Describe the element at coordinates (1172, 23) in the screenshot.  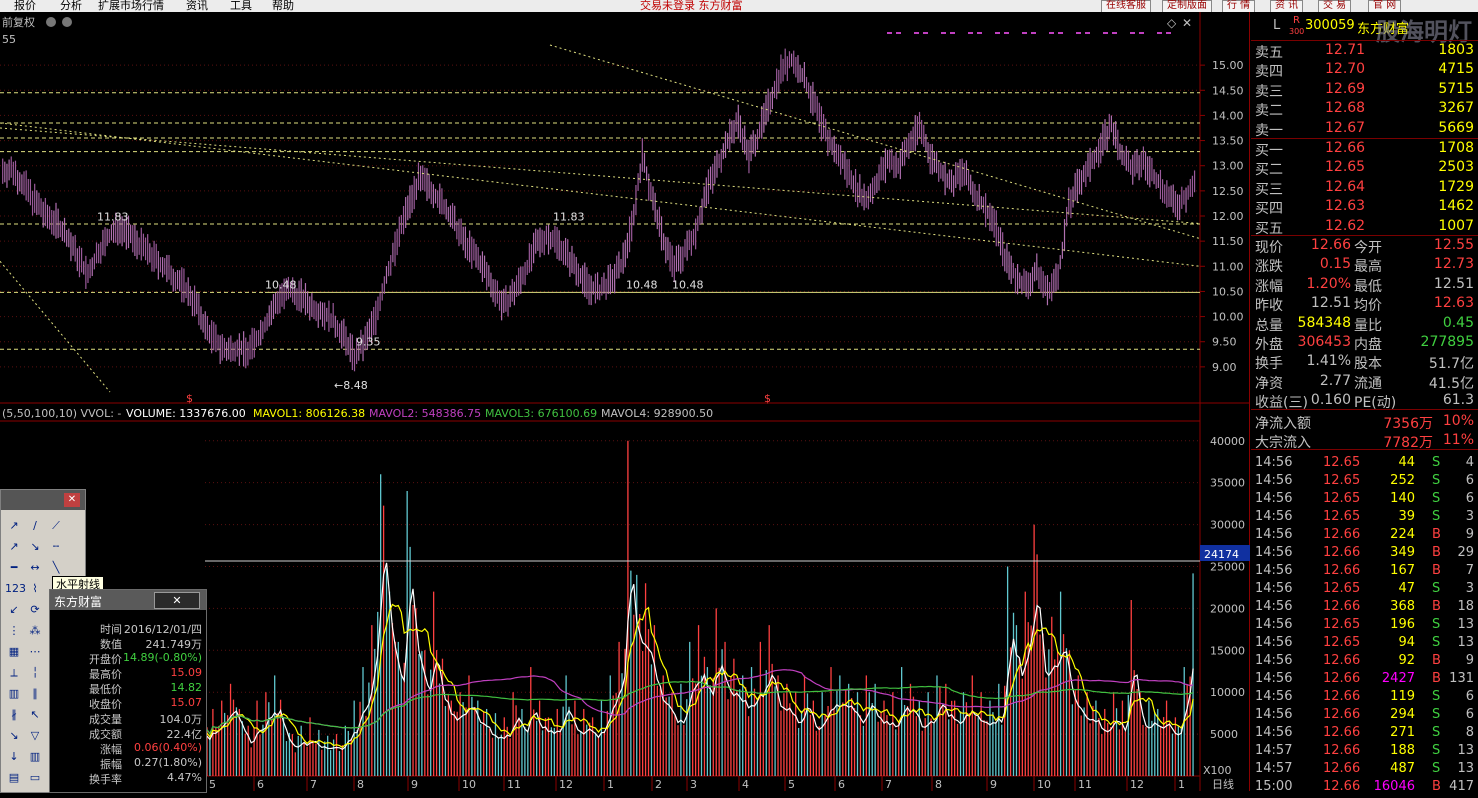
I see `diamond-icon: ◇` at that location.